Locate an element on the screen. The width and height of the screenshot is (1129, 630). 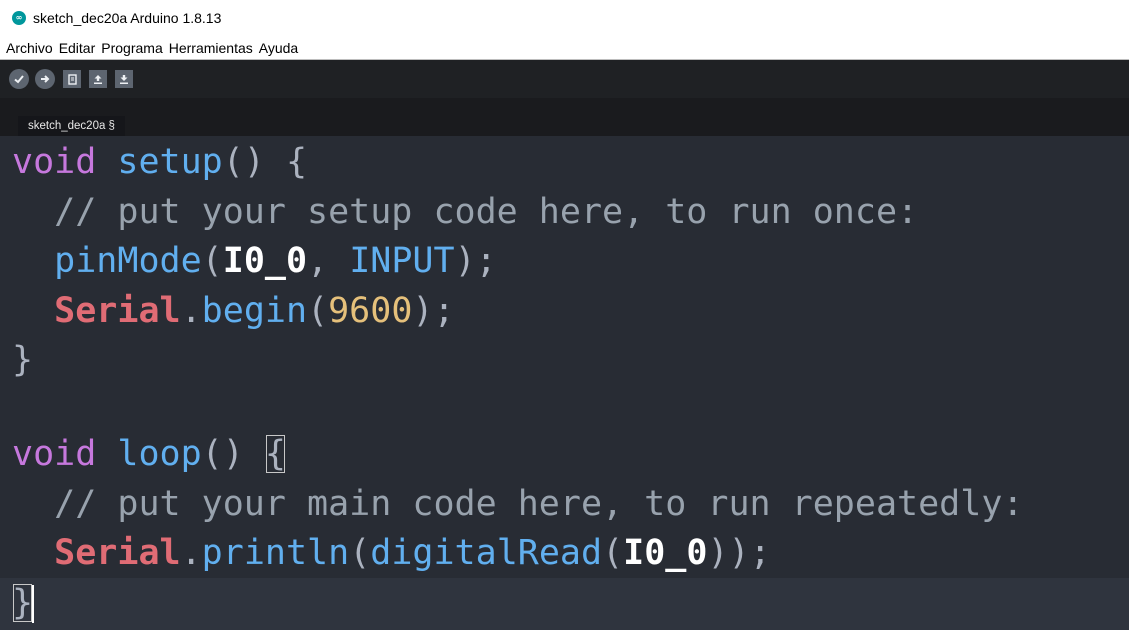
function-loop: loop is located at coordinates (159, 454).